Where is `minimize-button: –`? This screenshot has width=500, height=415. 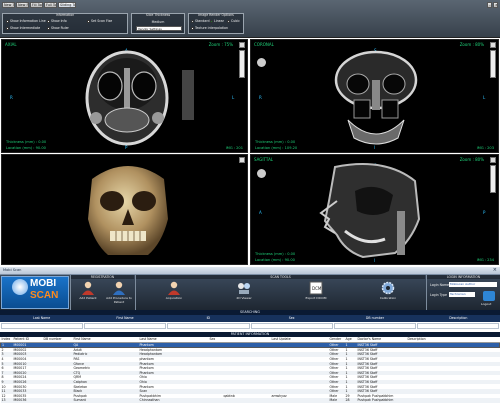
minimize-button: – is located at coordinates (489, 5).